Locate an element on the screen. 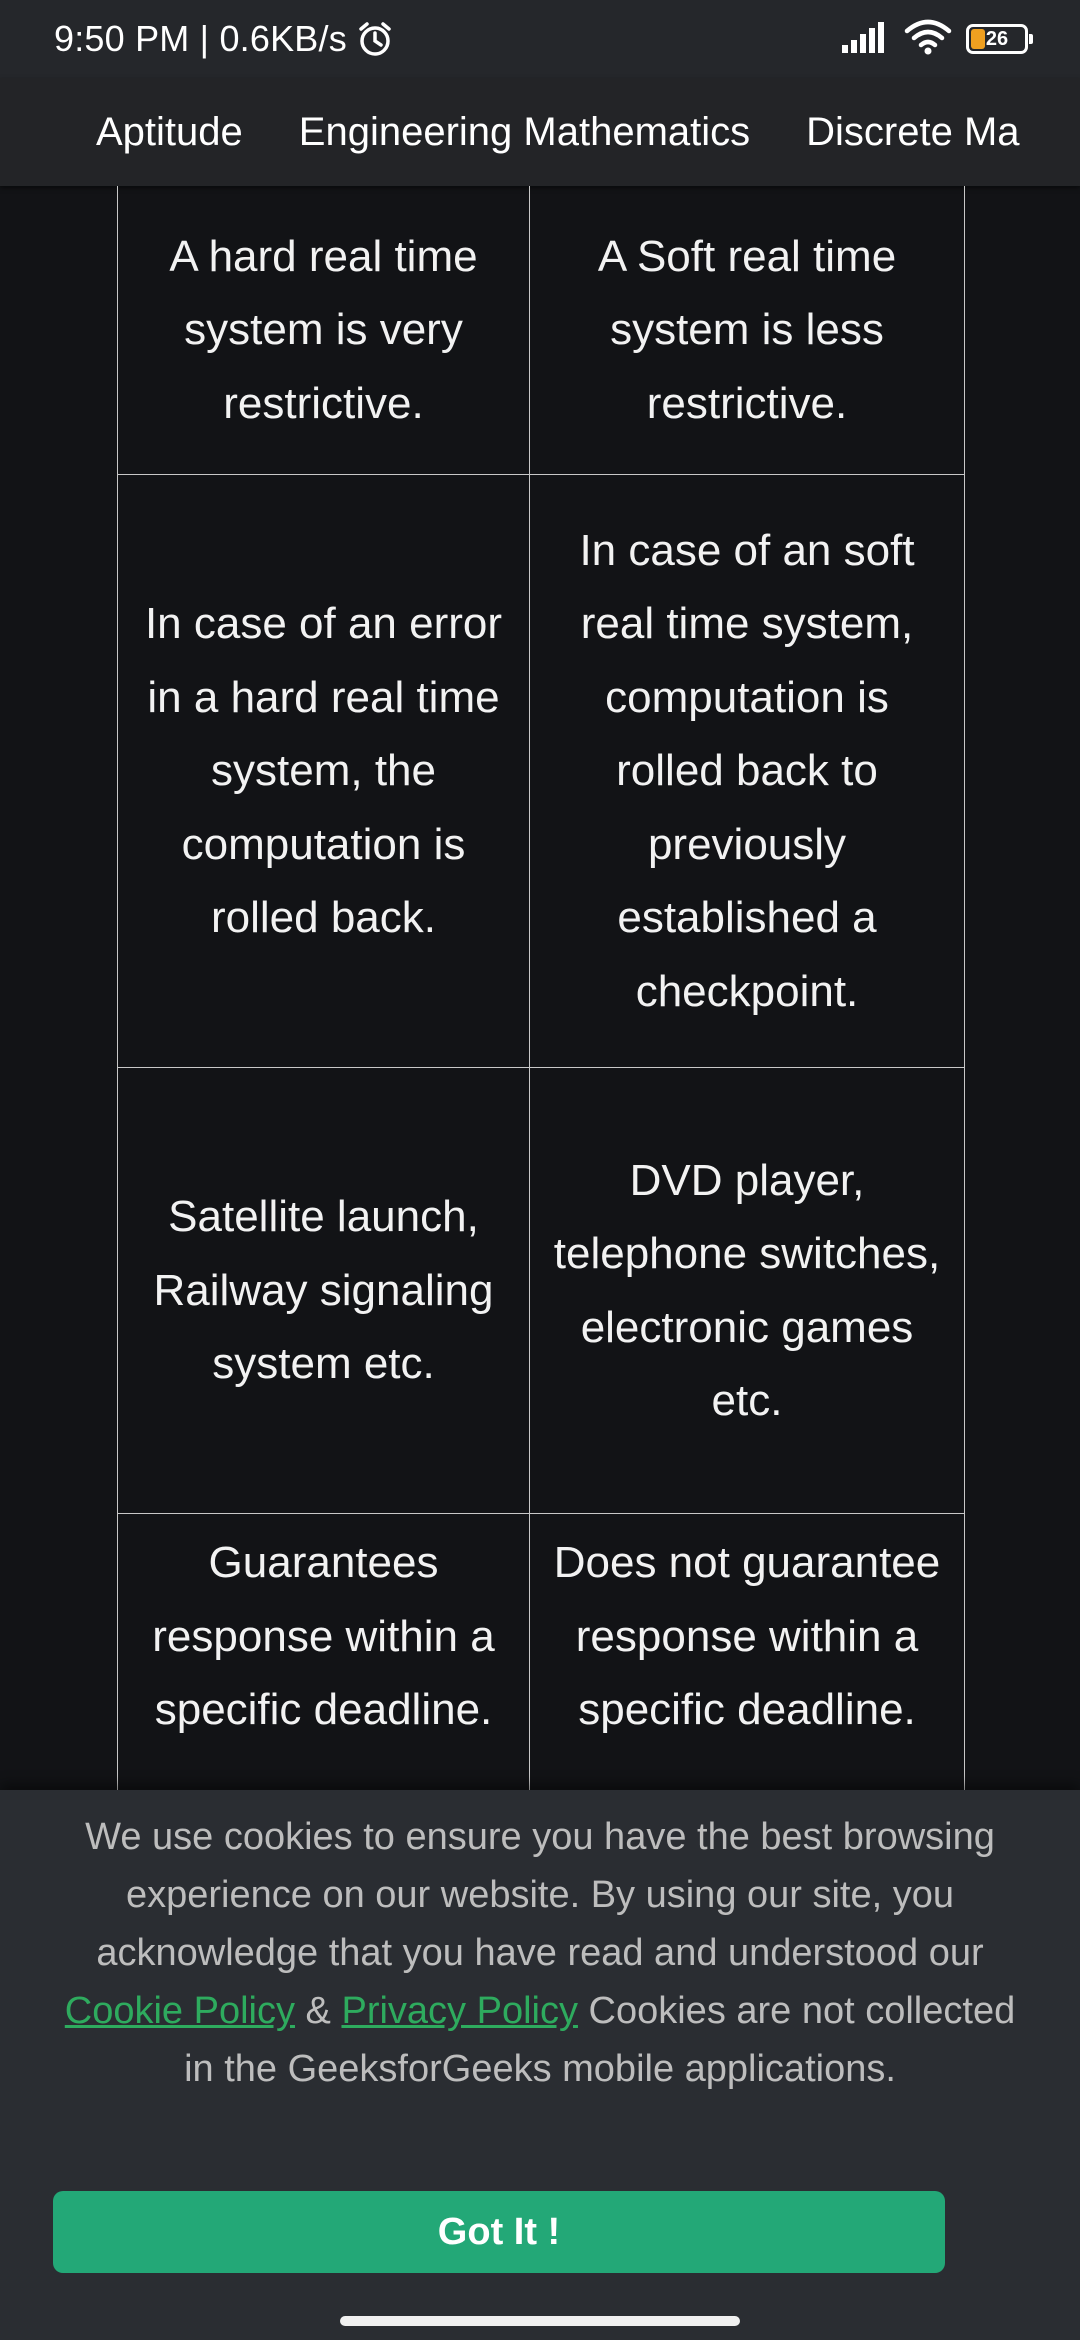 The width and height of the screenshot is (1080, 2340). status-left: 9:50 PM | 0.6KB/s is located at coordinates (224, 39).